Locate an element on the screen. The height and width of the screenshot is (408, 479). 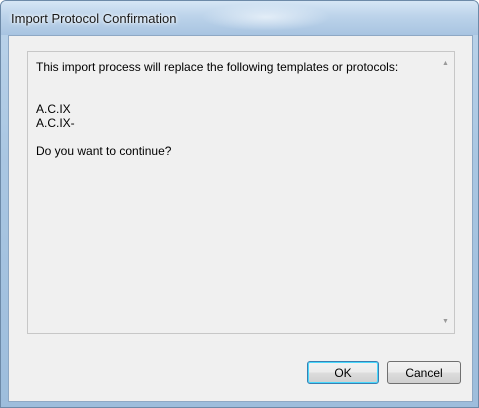
vertical-scrollbar: ▲ ▼ is located at coordinates (445, 192).